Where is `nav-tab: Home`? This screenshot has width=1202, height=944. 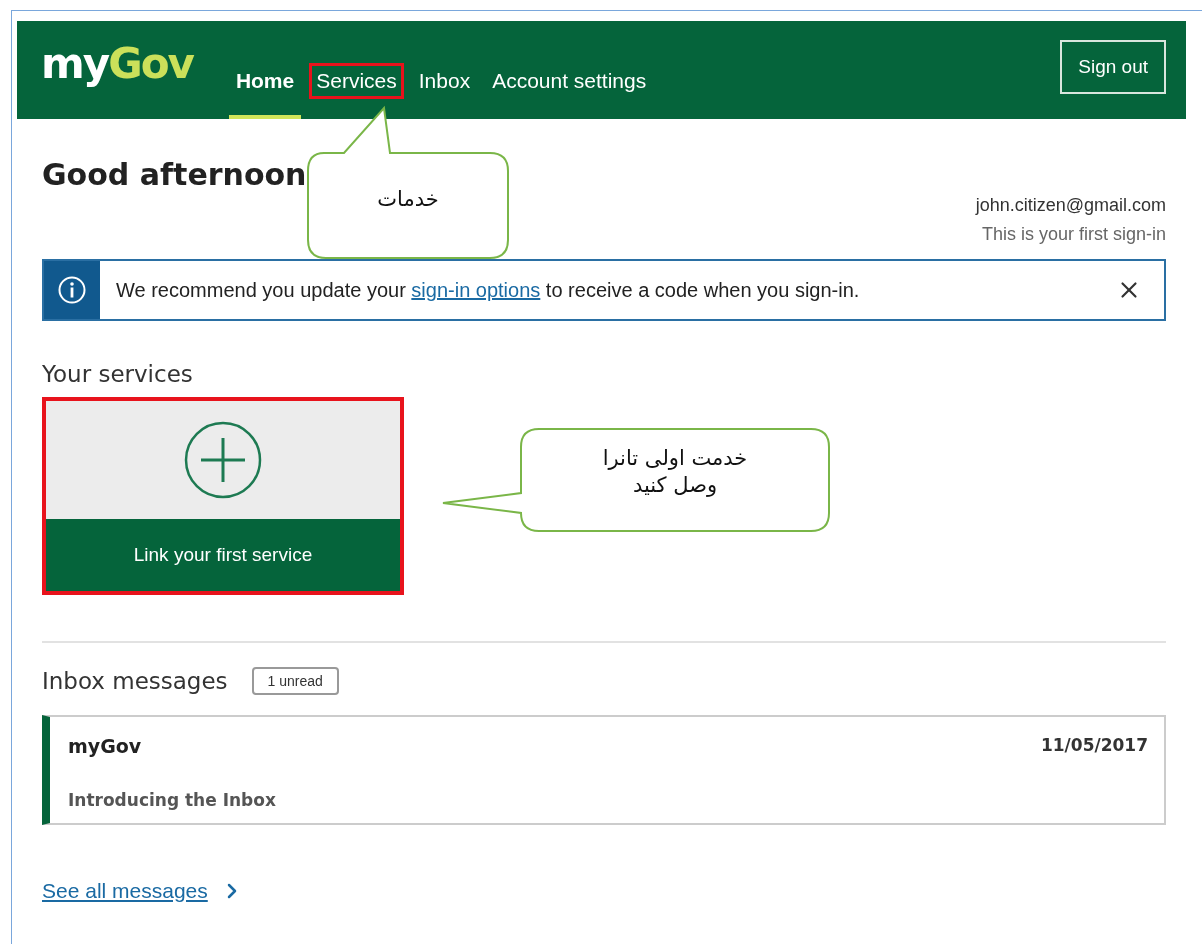
nav-tab: Home is located at coordinates (265, 81).